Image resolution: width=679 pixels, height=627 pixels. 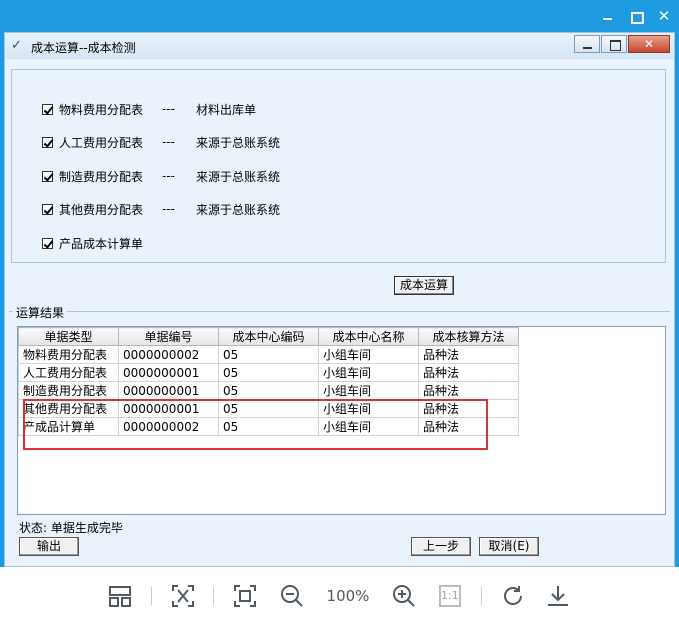 I want to click on dialog-minimize-button, so click(x=587, y=44).